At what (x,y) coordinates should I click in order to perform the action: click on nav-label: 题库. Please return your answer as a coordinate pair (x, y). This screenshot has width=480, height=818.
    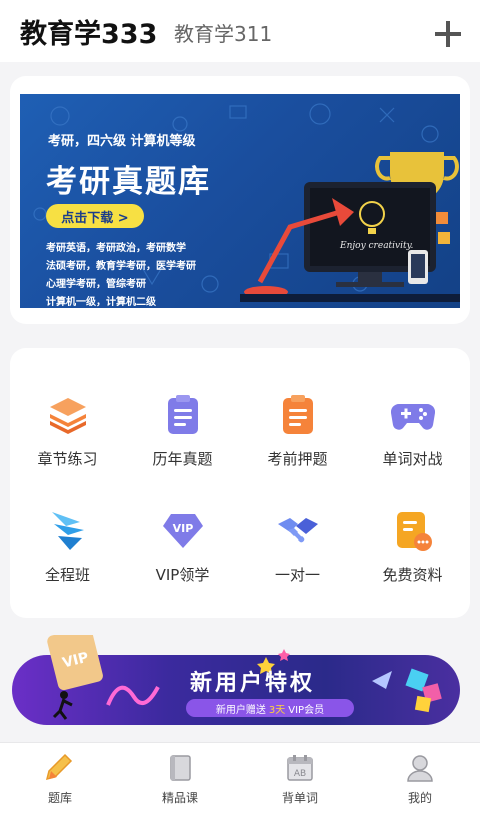
    Looking at the image, I should click on (59, 798).